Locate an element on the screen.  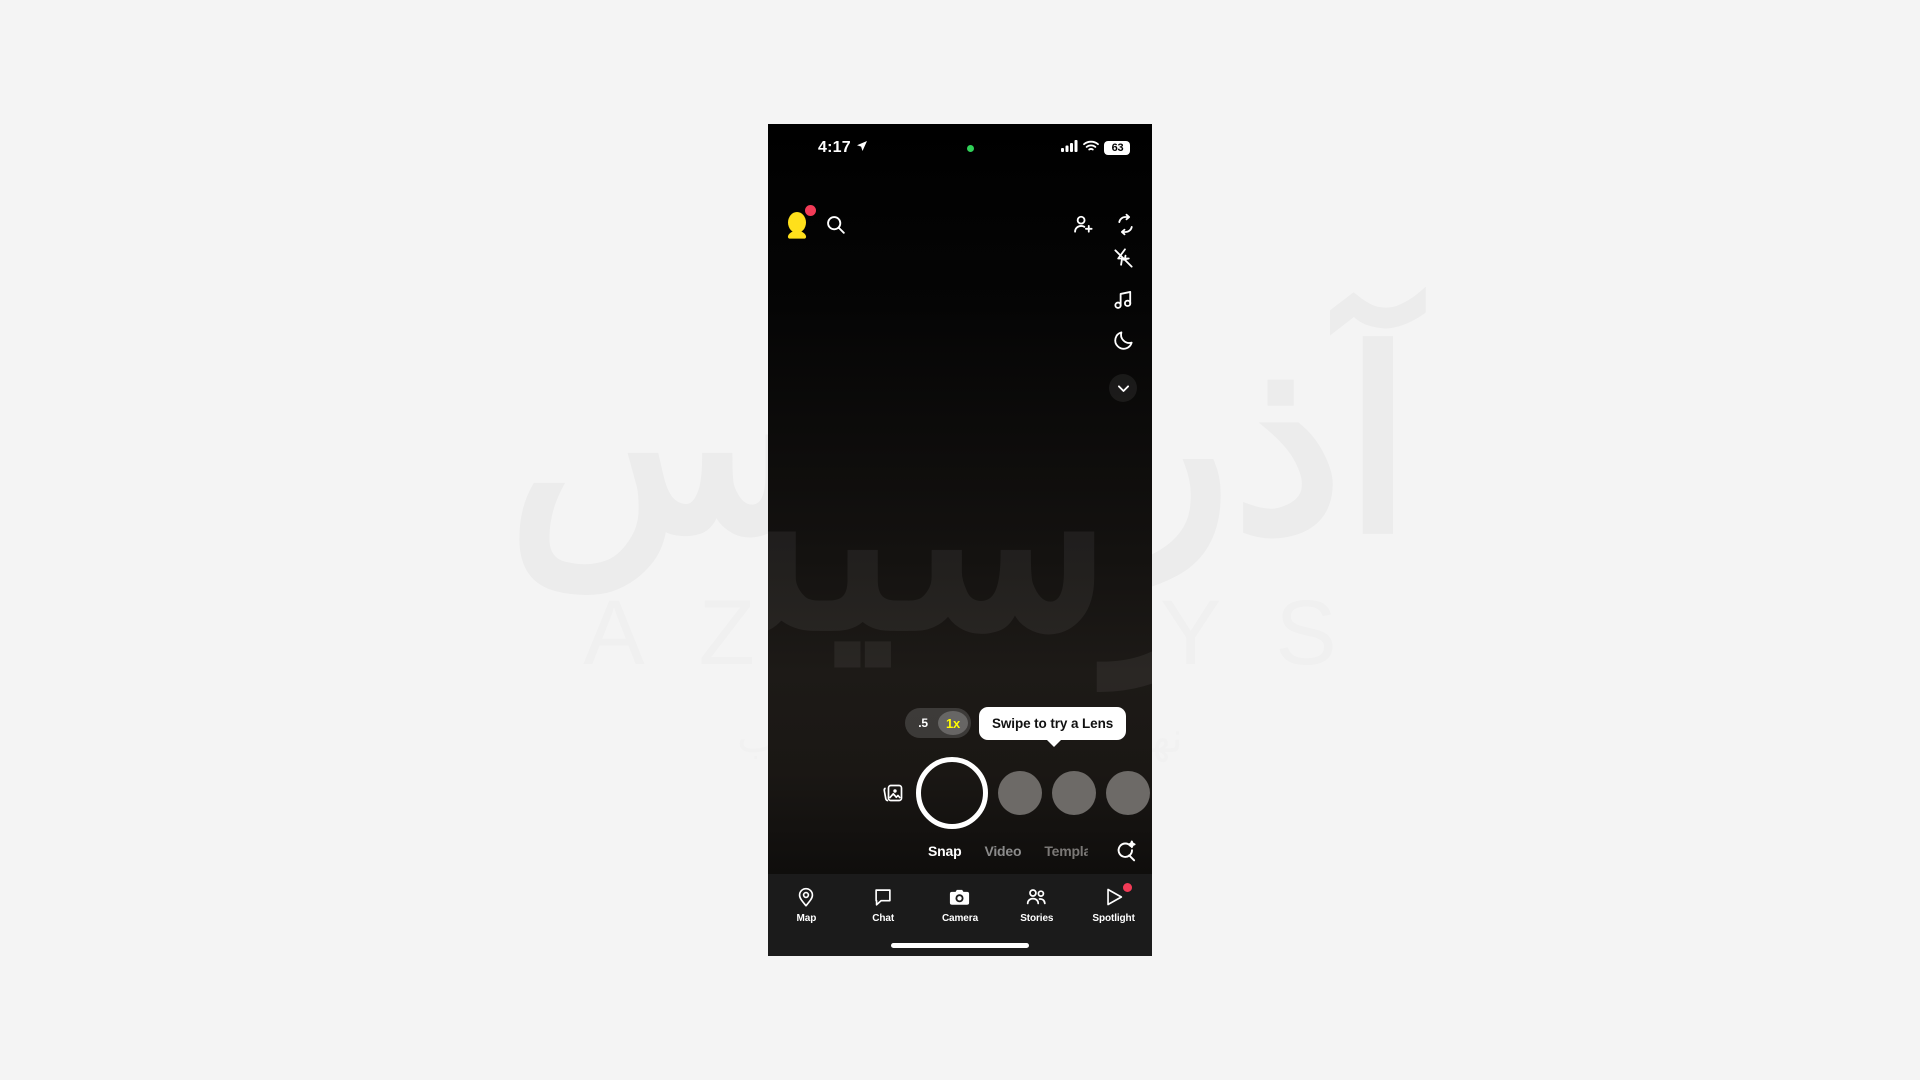
viewfinder-watermark-ghost: آذرسیس is located at coordinates (960, 540).